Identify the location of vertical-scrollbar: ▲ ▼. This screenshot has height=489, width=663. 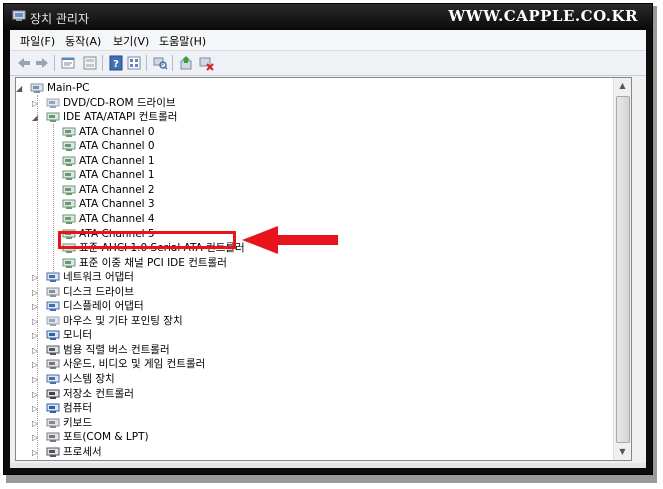
(622, 269).